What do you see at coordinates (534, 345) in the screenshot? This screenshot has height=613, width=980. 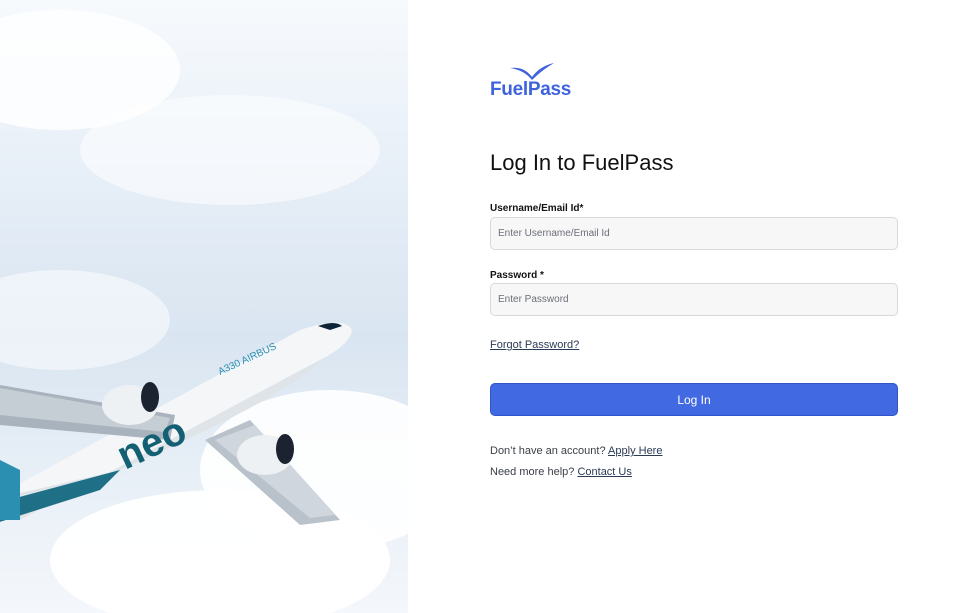 I see `forgot-password-link: Forgot Password?` at bounding box center [534, 345].